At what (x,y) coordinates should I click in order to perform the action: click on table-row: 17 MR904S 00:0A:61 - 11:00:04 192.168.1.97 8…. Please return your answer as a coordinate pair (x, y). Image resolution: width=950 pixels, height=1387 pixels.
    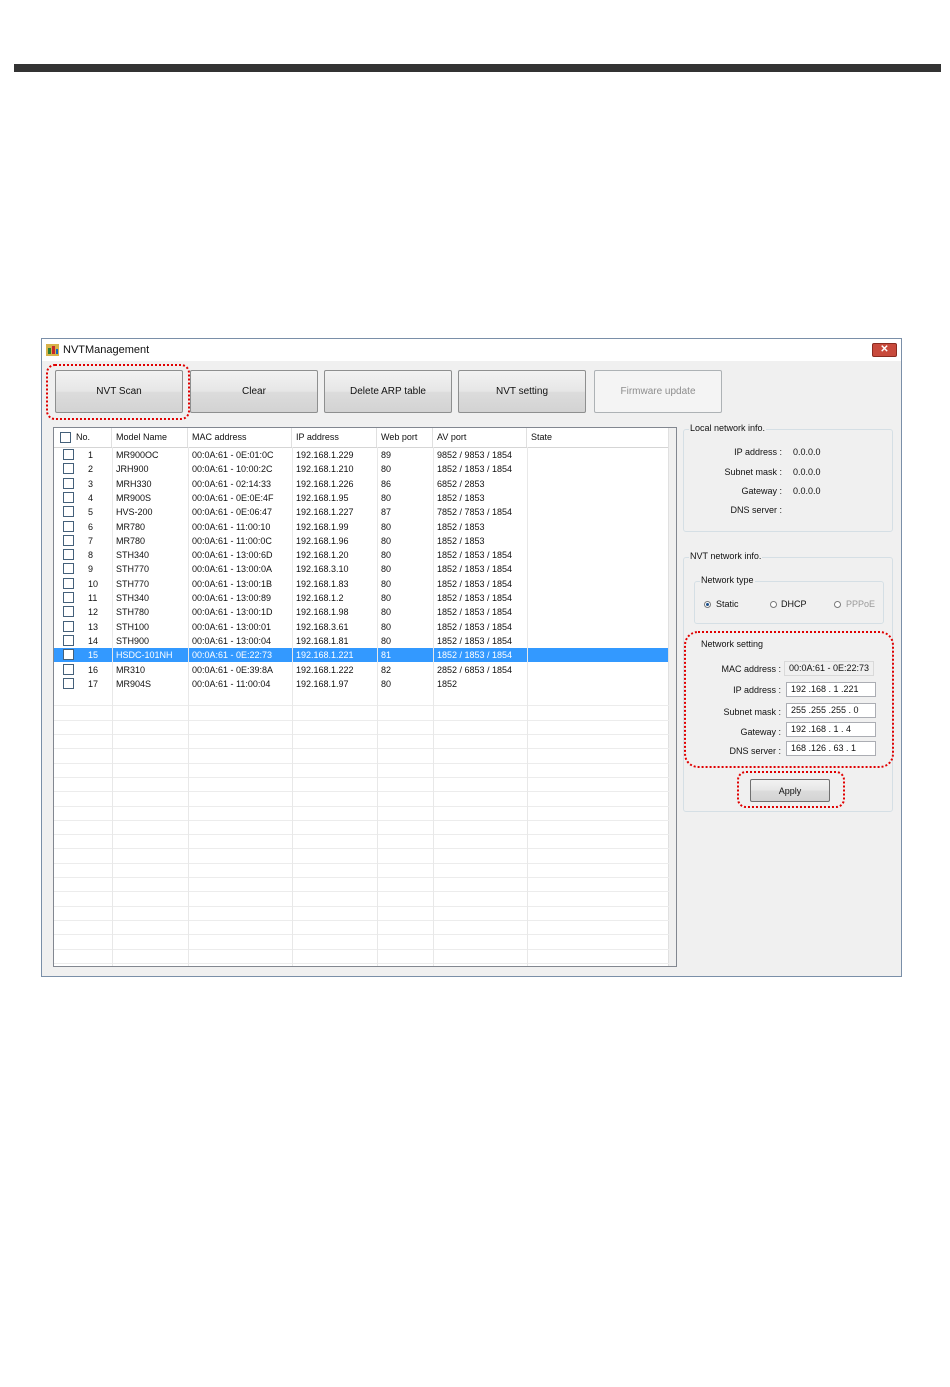
    Looking at the image, I should click on (361, 684).